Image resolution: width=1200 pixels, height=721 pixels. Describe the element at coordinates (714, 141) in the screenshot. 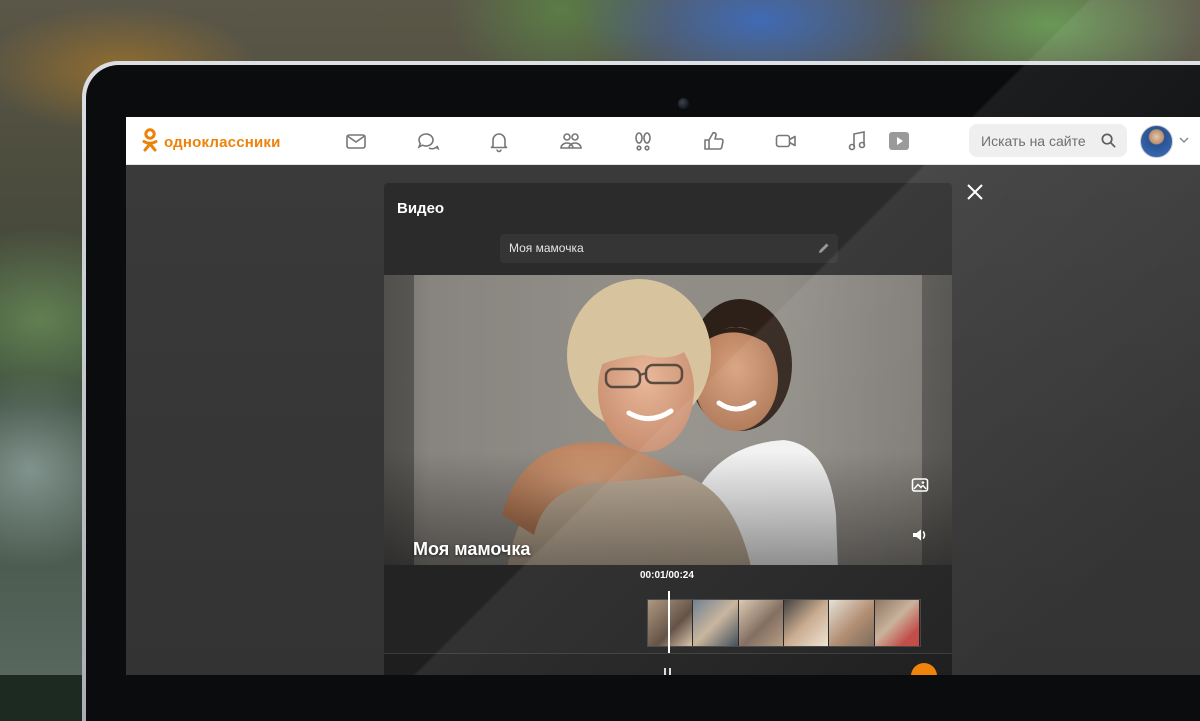

I see `thumbs-up-icon` at that location.